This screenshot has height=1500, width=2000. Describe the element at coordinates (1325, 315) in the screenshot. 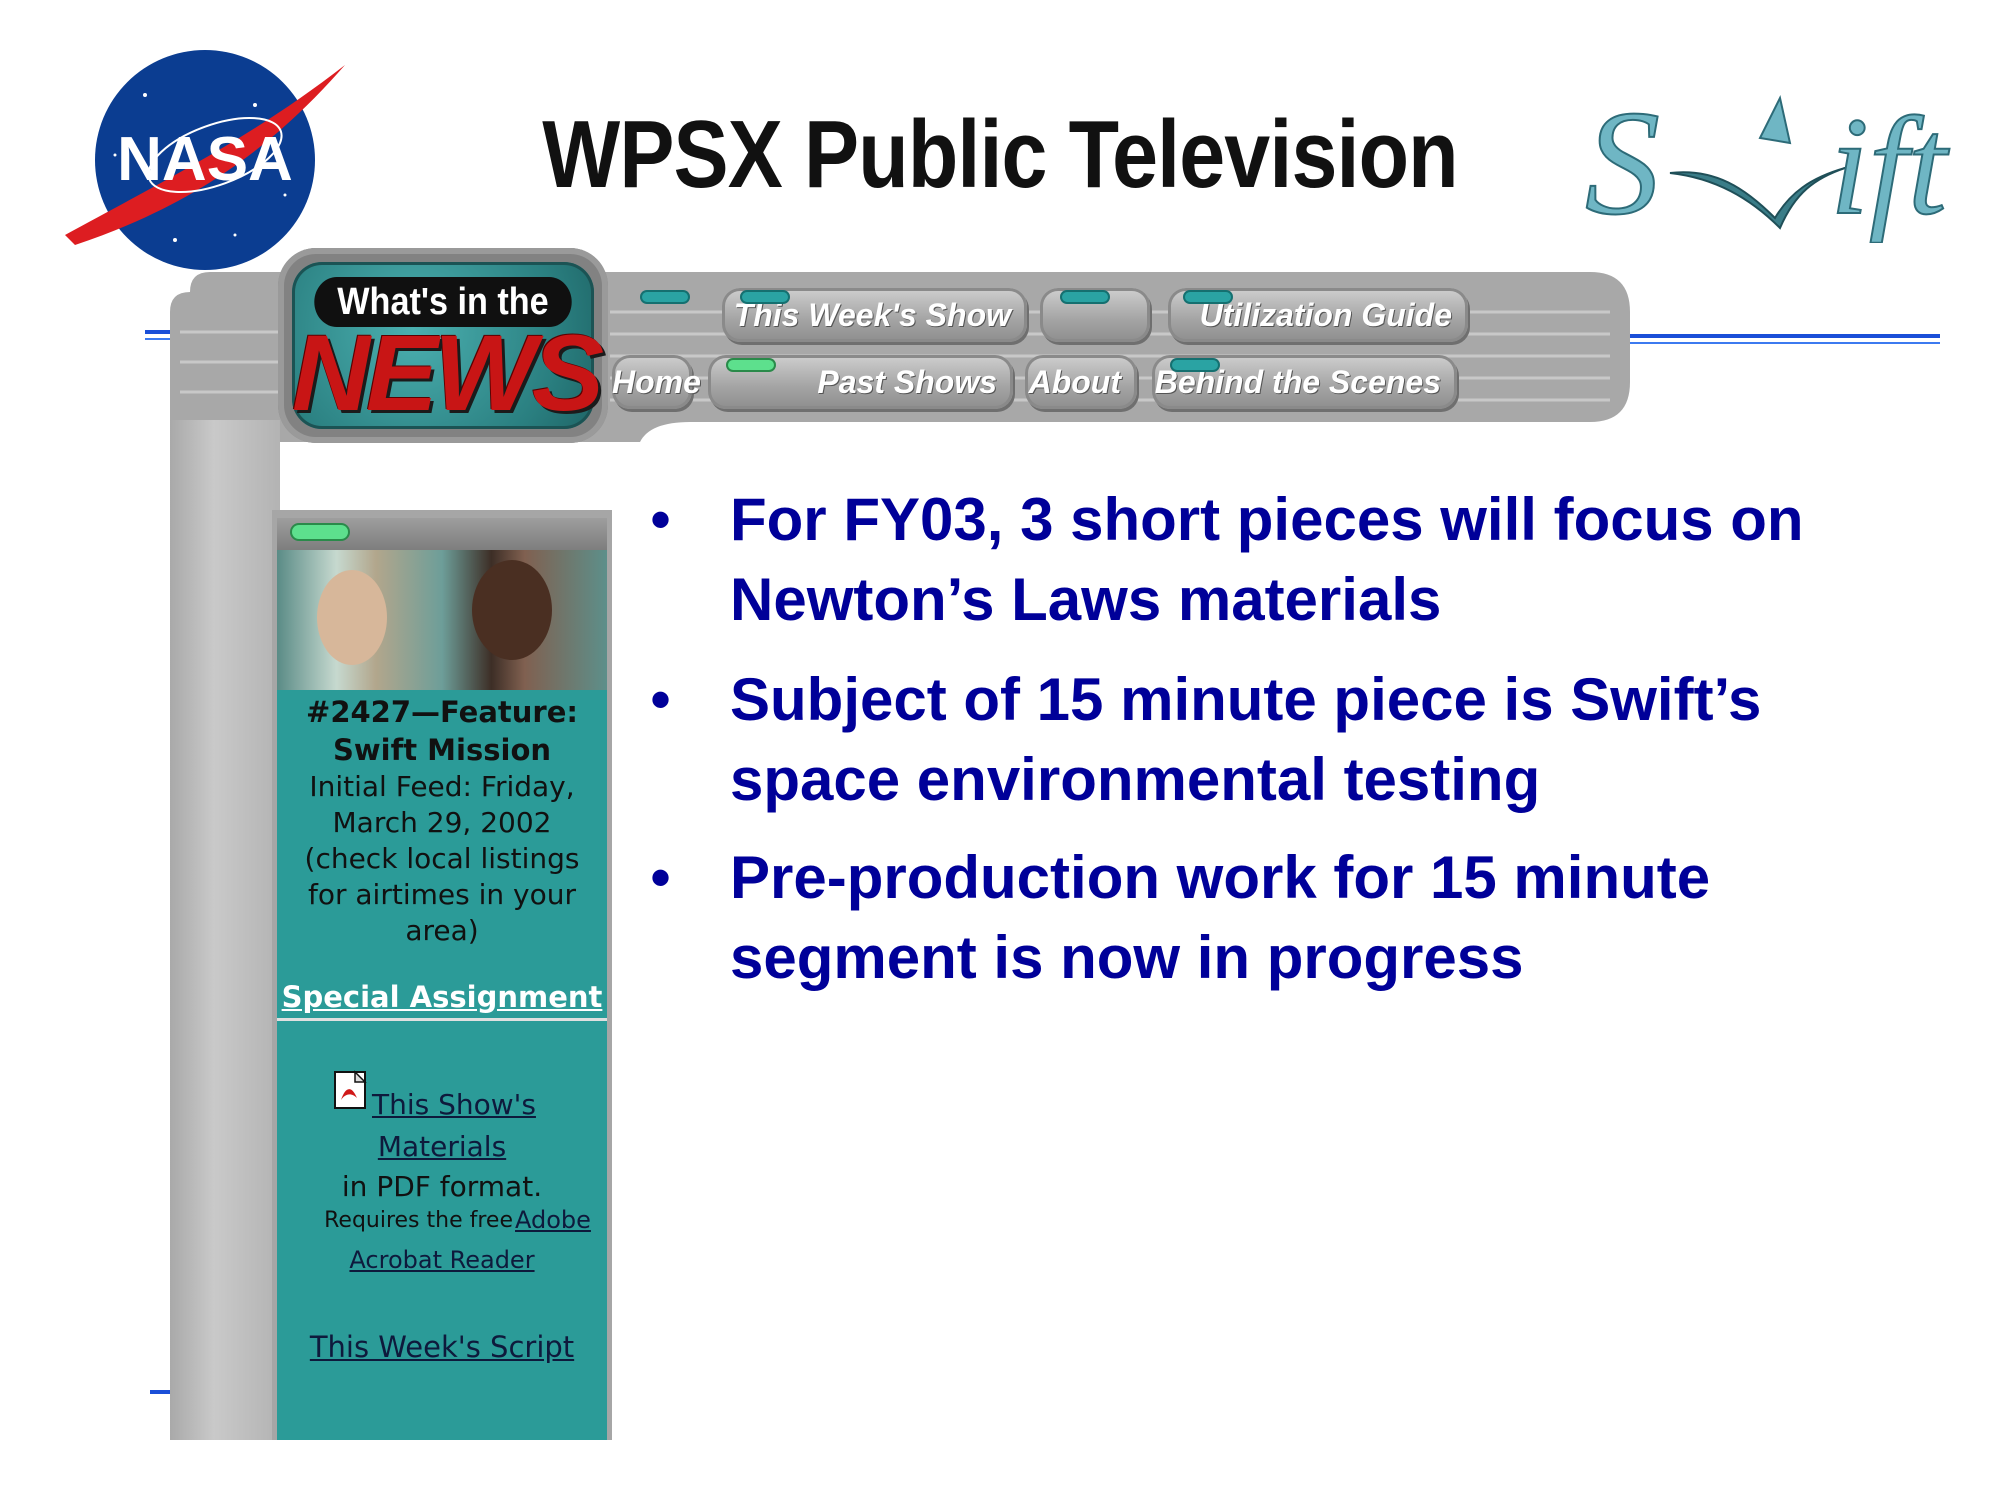

I see `nav-utilization-guide-label: Utilization Guide` at that location.